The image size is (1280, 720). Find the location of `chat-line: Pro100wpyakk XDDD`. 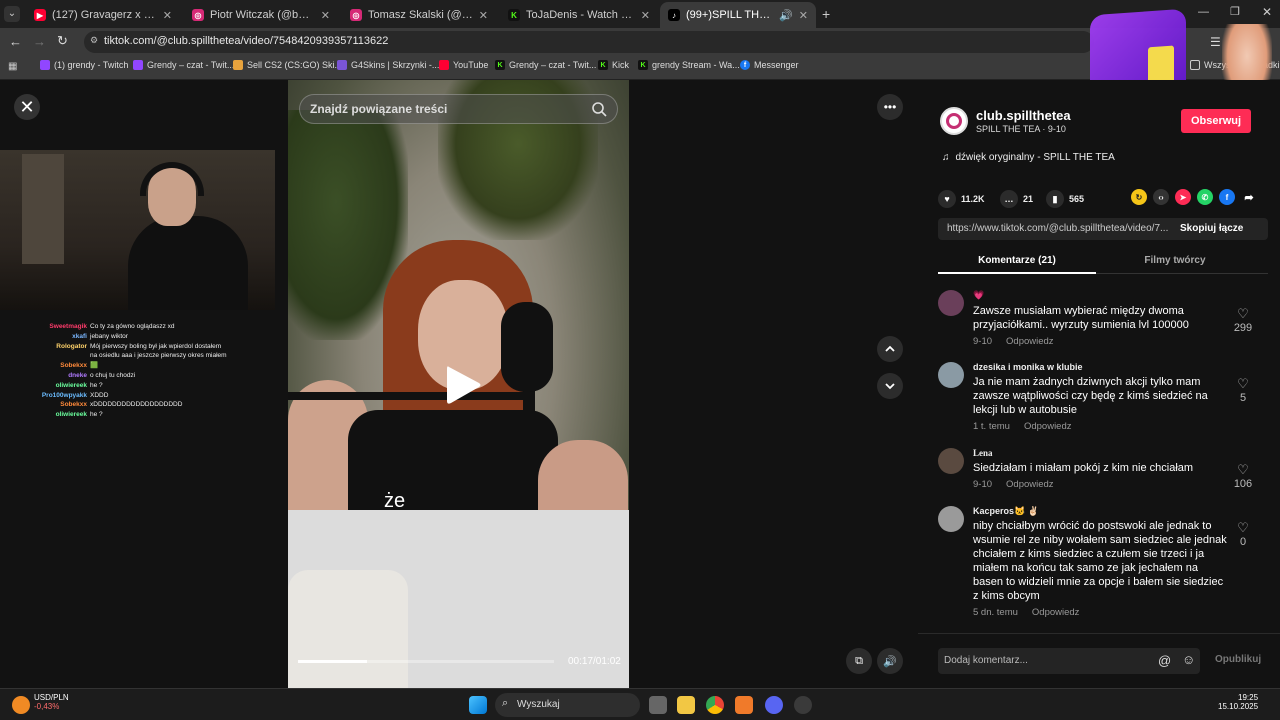

chat-line: Pro100wpyakk XDDD is located at coordinates (75, 395).